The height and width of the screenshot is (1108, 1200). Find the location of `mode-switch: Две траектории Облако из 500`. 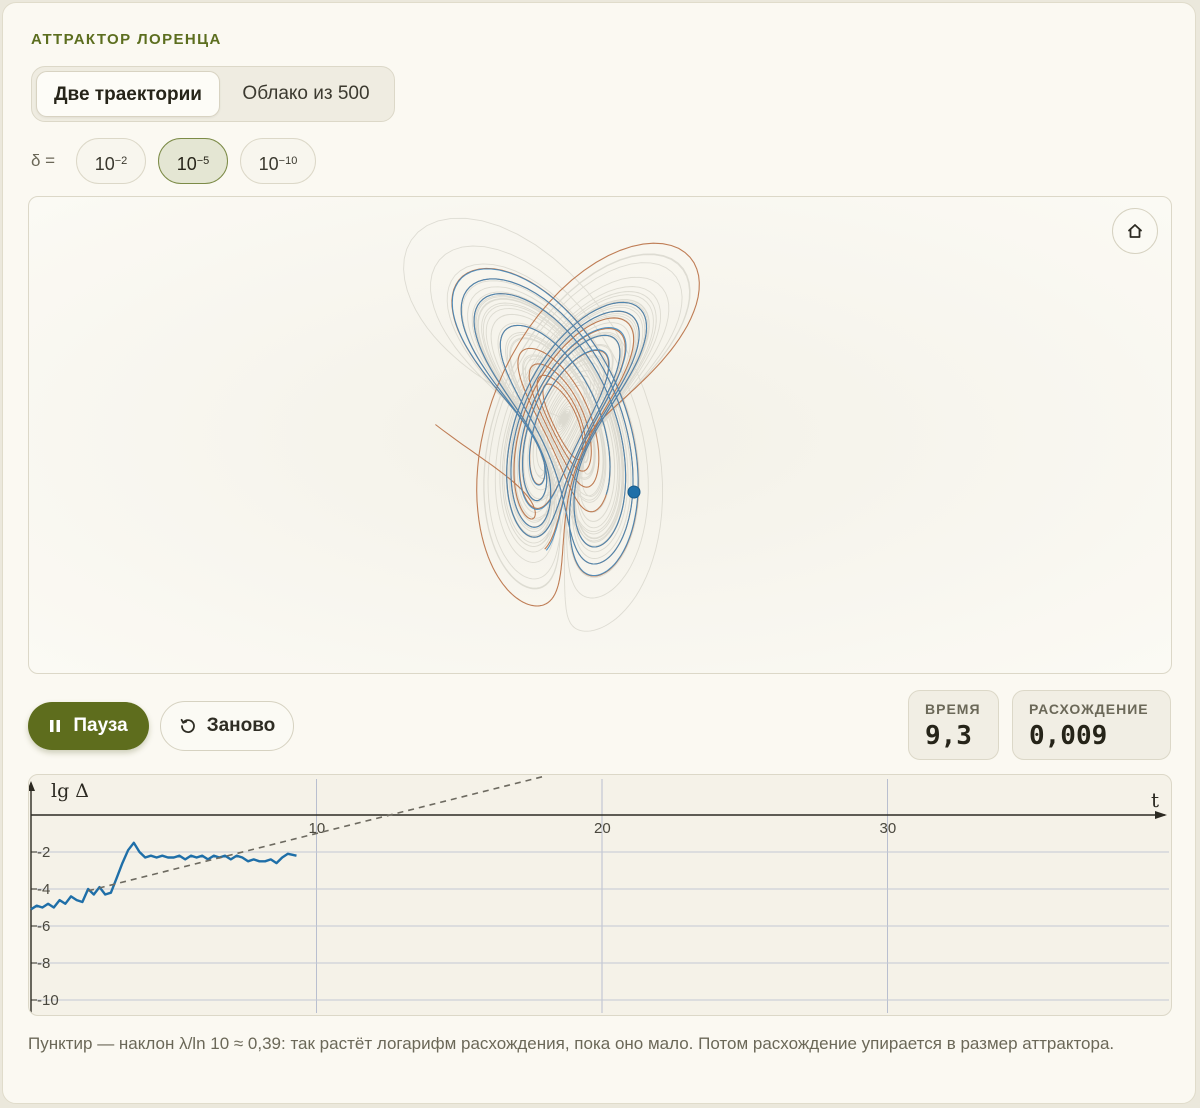

mode-switch: Две траектории Облако из 500 is located at coordinates (213, 94).